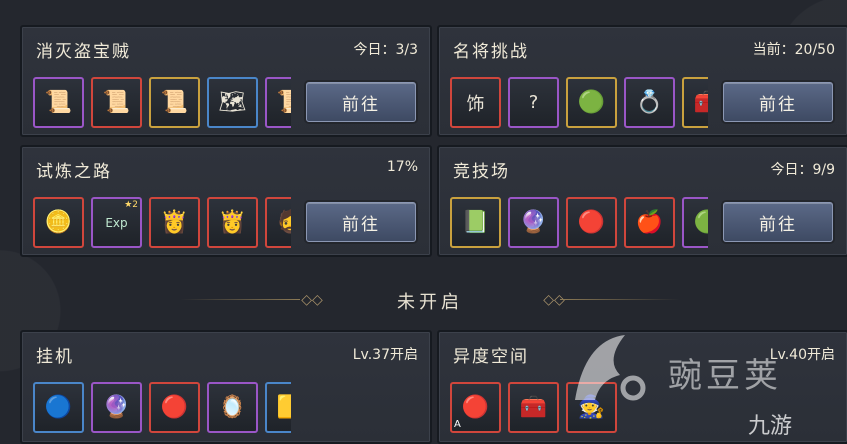 This screenshot has width=847, height=444. I want to click on divider-line, so click(620, 299).